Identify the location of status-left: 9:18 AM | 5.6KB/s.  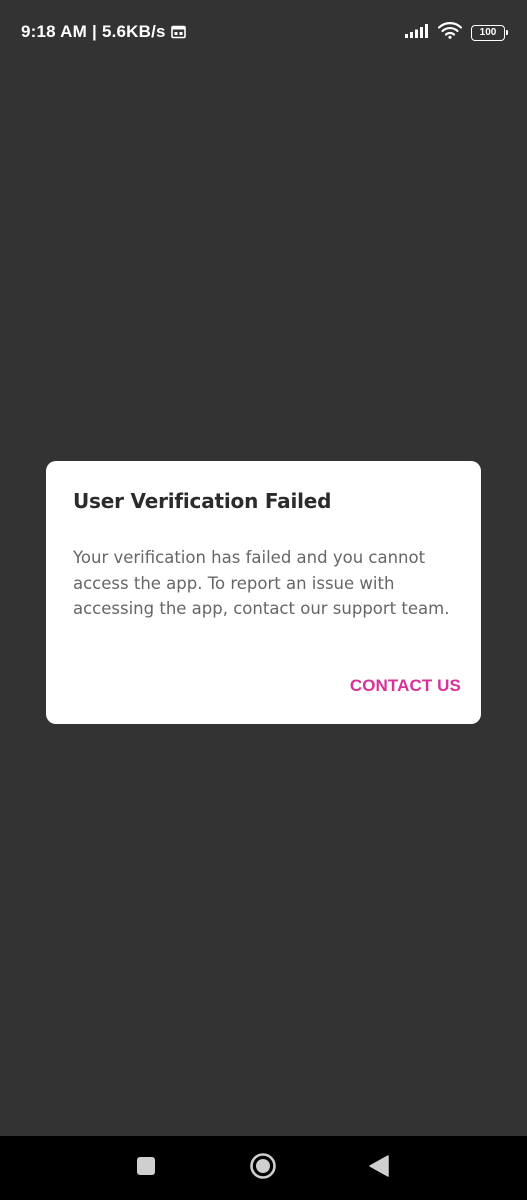
(103, 32).